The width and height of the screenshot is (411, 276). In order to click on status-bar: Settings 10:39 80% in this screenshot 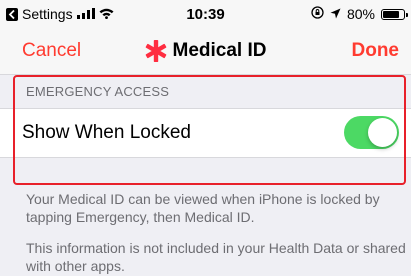, I will do `click(205, 15)`.